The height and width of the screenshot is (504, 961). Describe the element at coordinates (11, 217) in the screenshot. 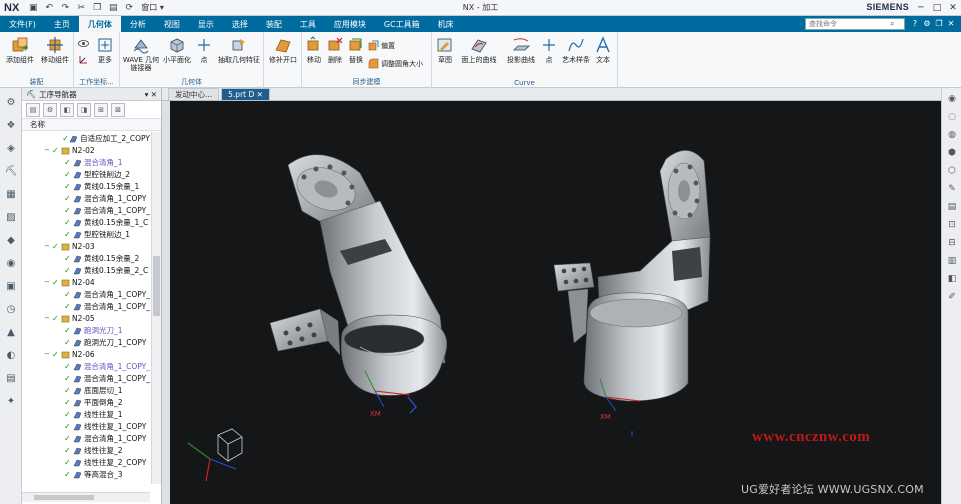

I see `reuse-library-icon: ▨` at that location.